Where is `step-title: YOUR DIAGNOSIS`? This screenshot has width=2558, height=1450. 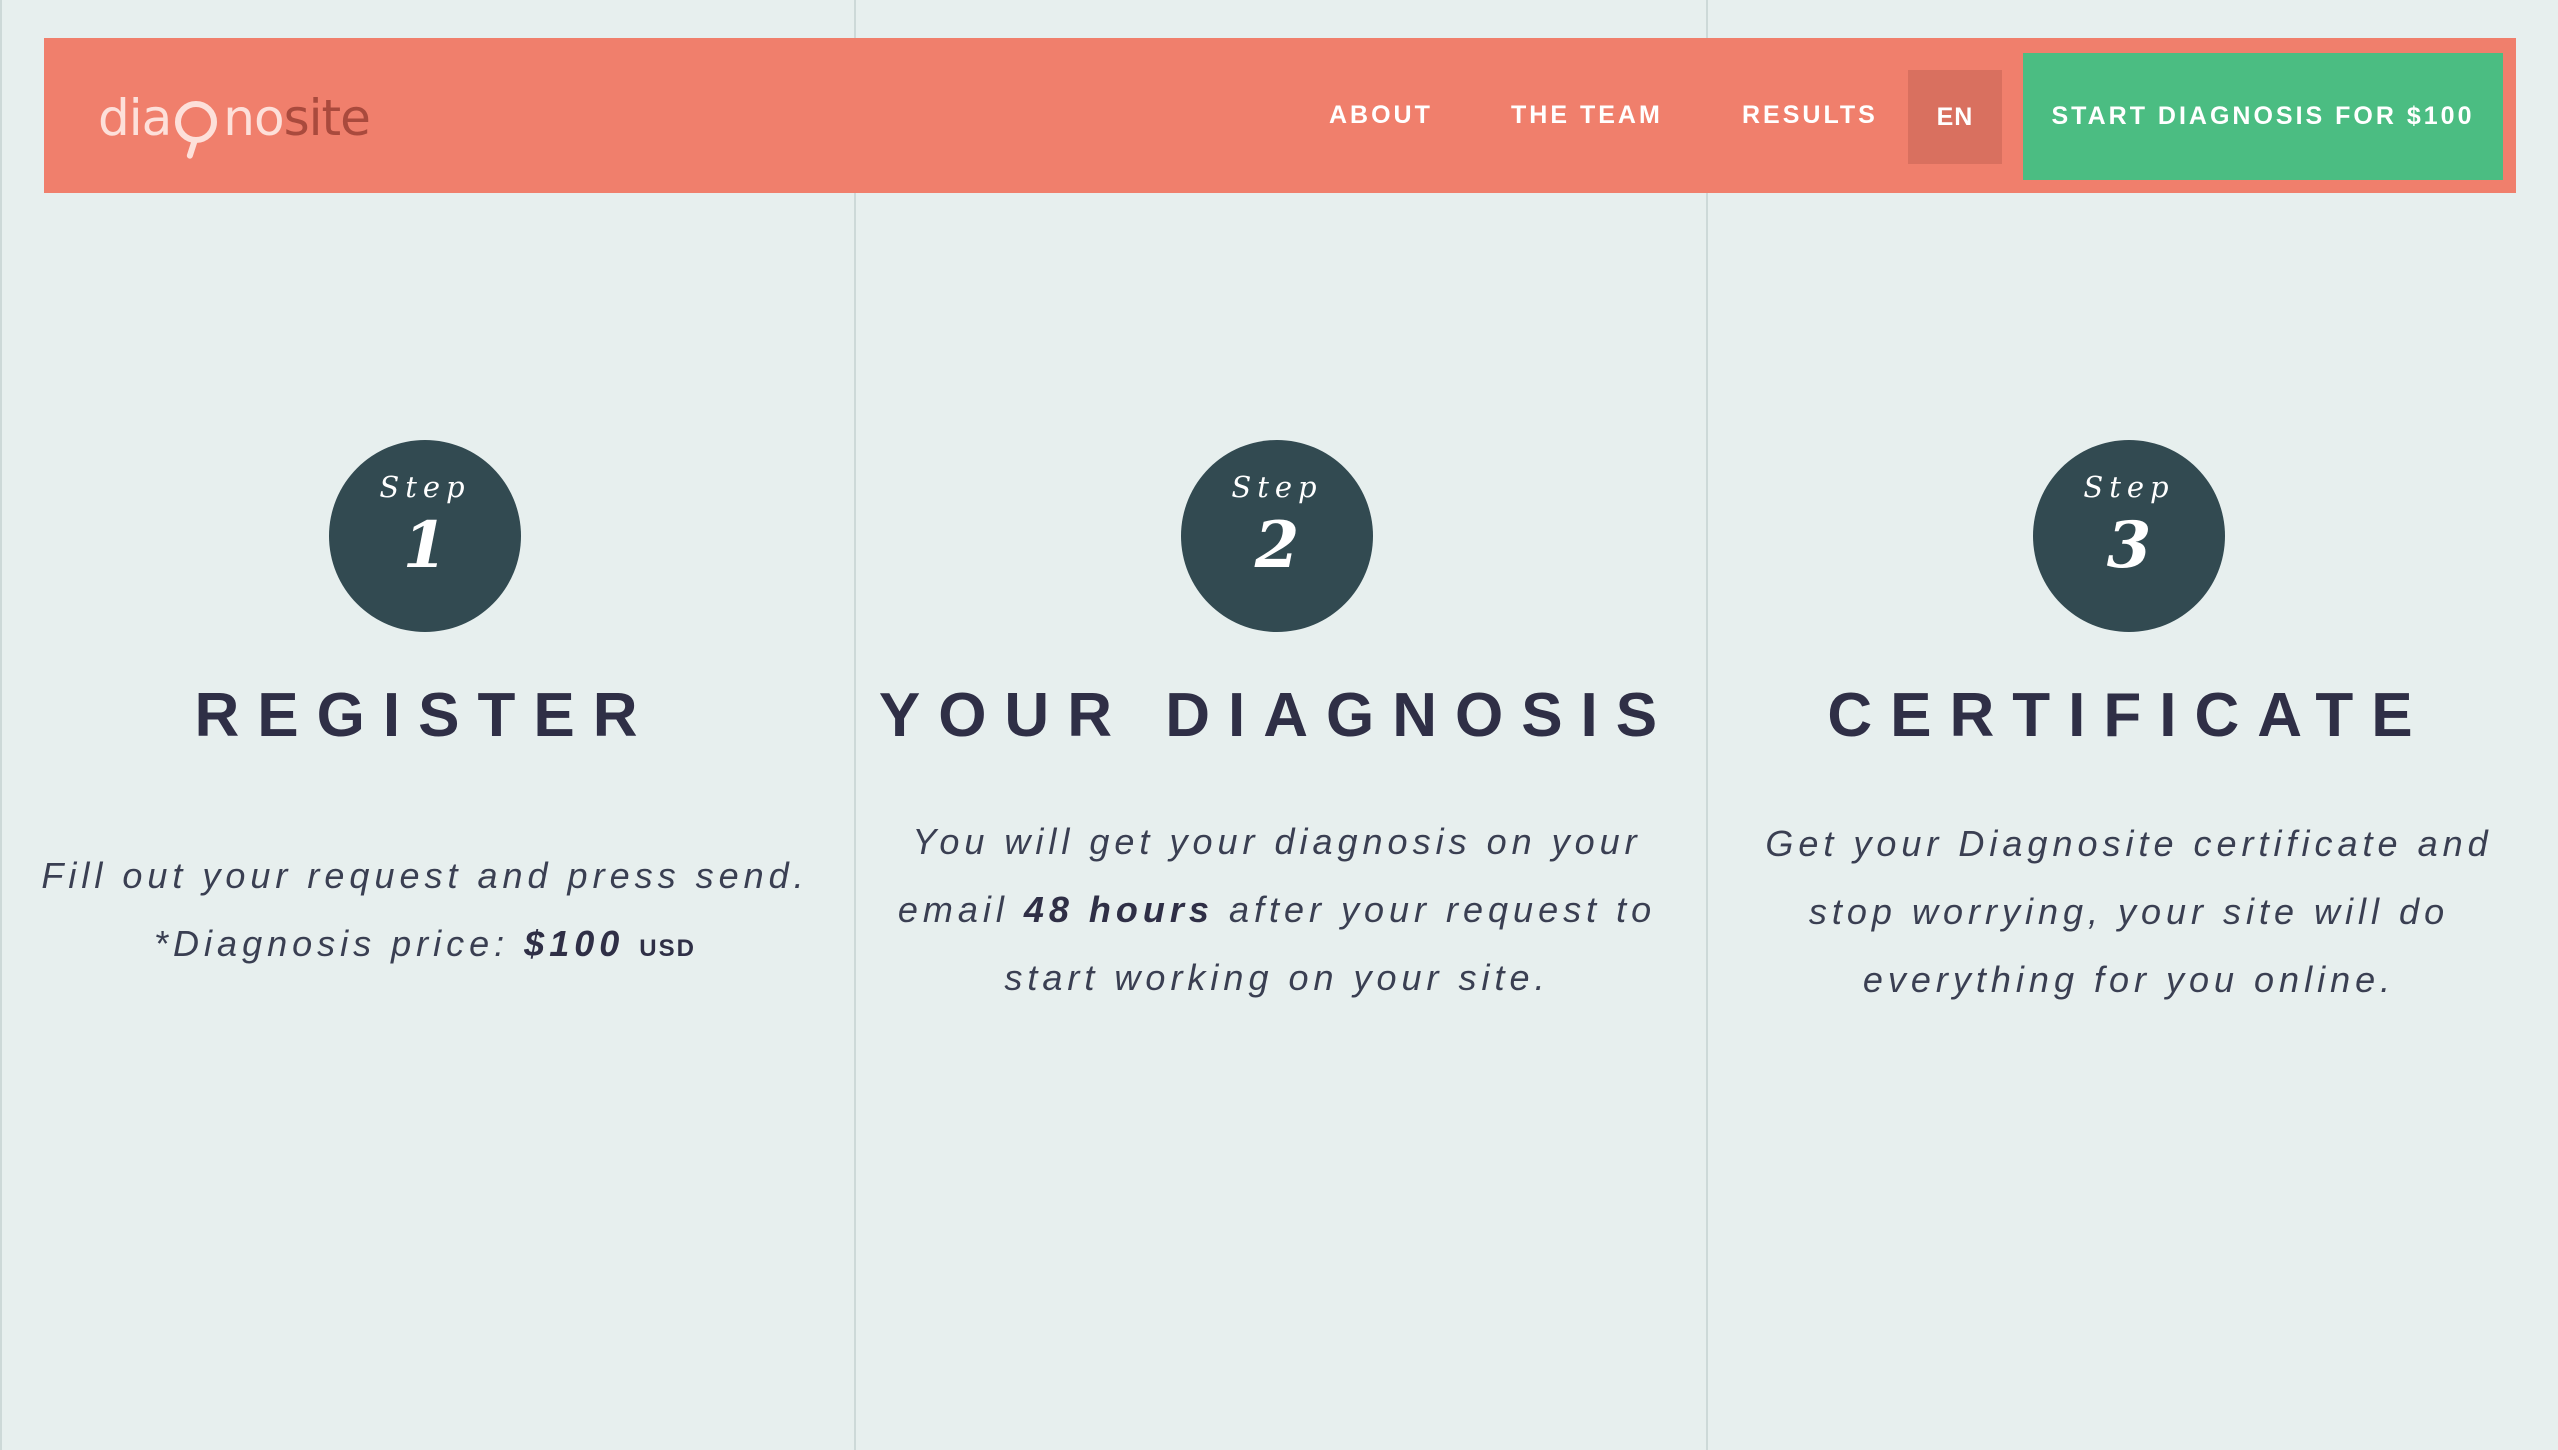
step-title: YOUR DIAGNOSIS is located at coordinates (1277, 715).